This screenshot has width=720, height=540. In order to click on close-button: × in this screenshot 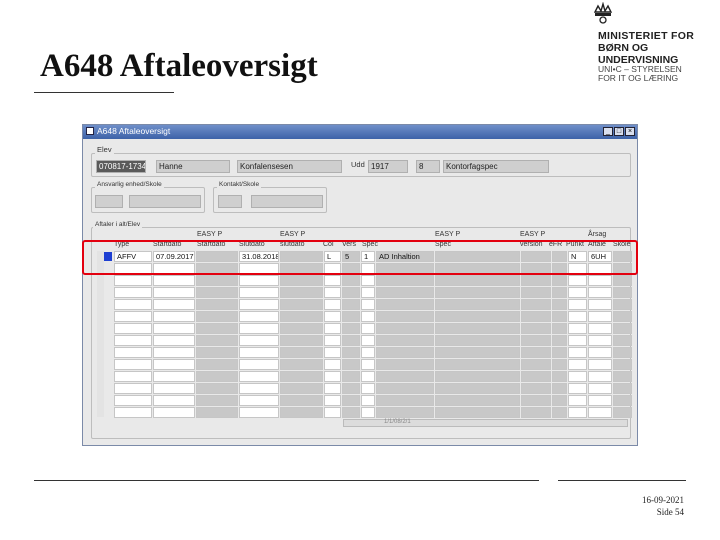, I will do `click(630, 131)`.